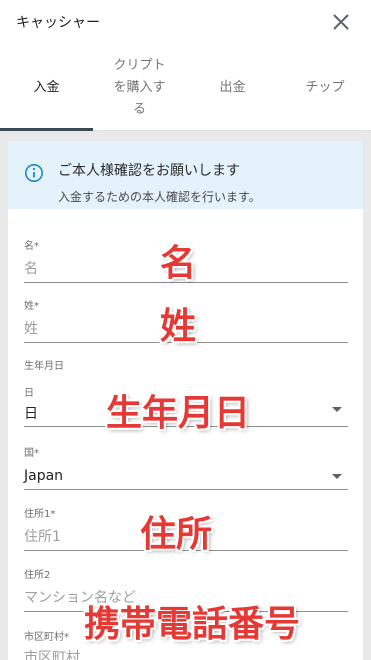 The image size is (371, 660). What do you see at coordinates (58, 23) in the screenshot?
I see `page-title: キャッシャー` at bounding box center [58, 23].